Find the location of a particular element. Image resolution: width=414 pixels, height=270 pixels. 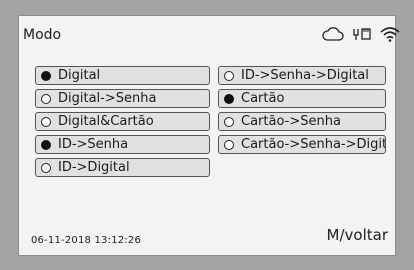

option-digital-cartao: Digital&Cartão is located at coordinates (122, 121).